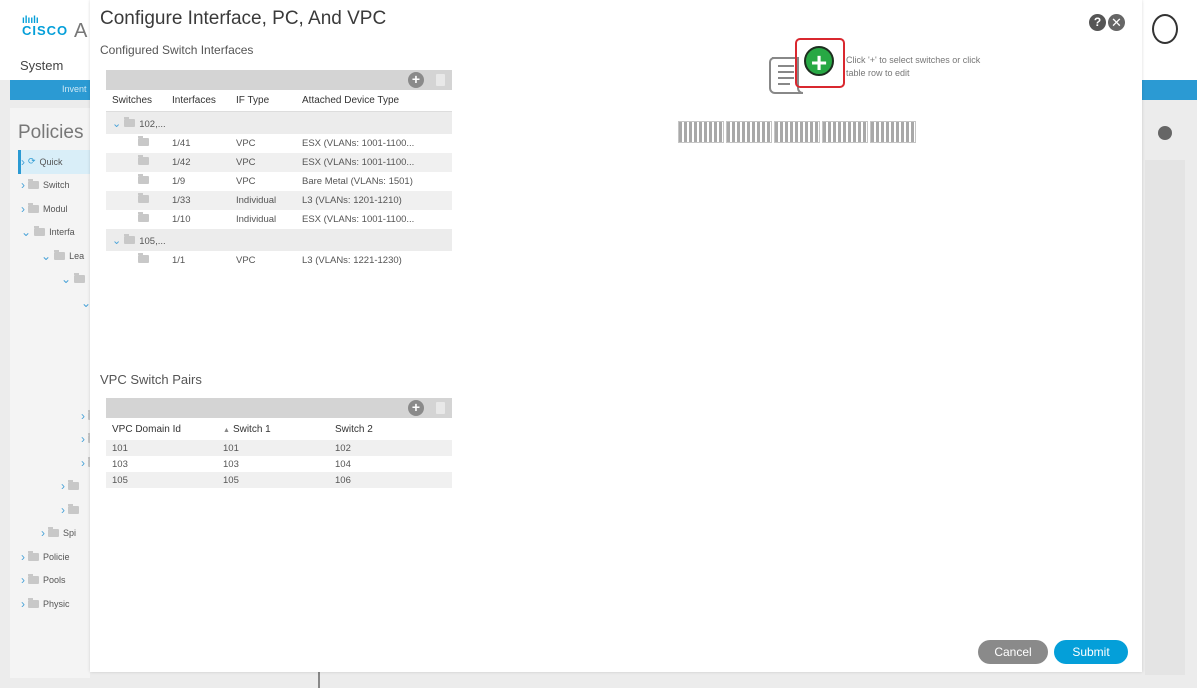 Image resolution: width=1197 pixels, height=688 pixels. Describe the element at coordinates (279, 408) in the screenshot. I see `vpc-toolbar: +` at that location.